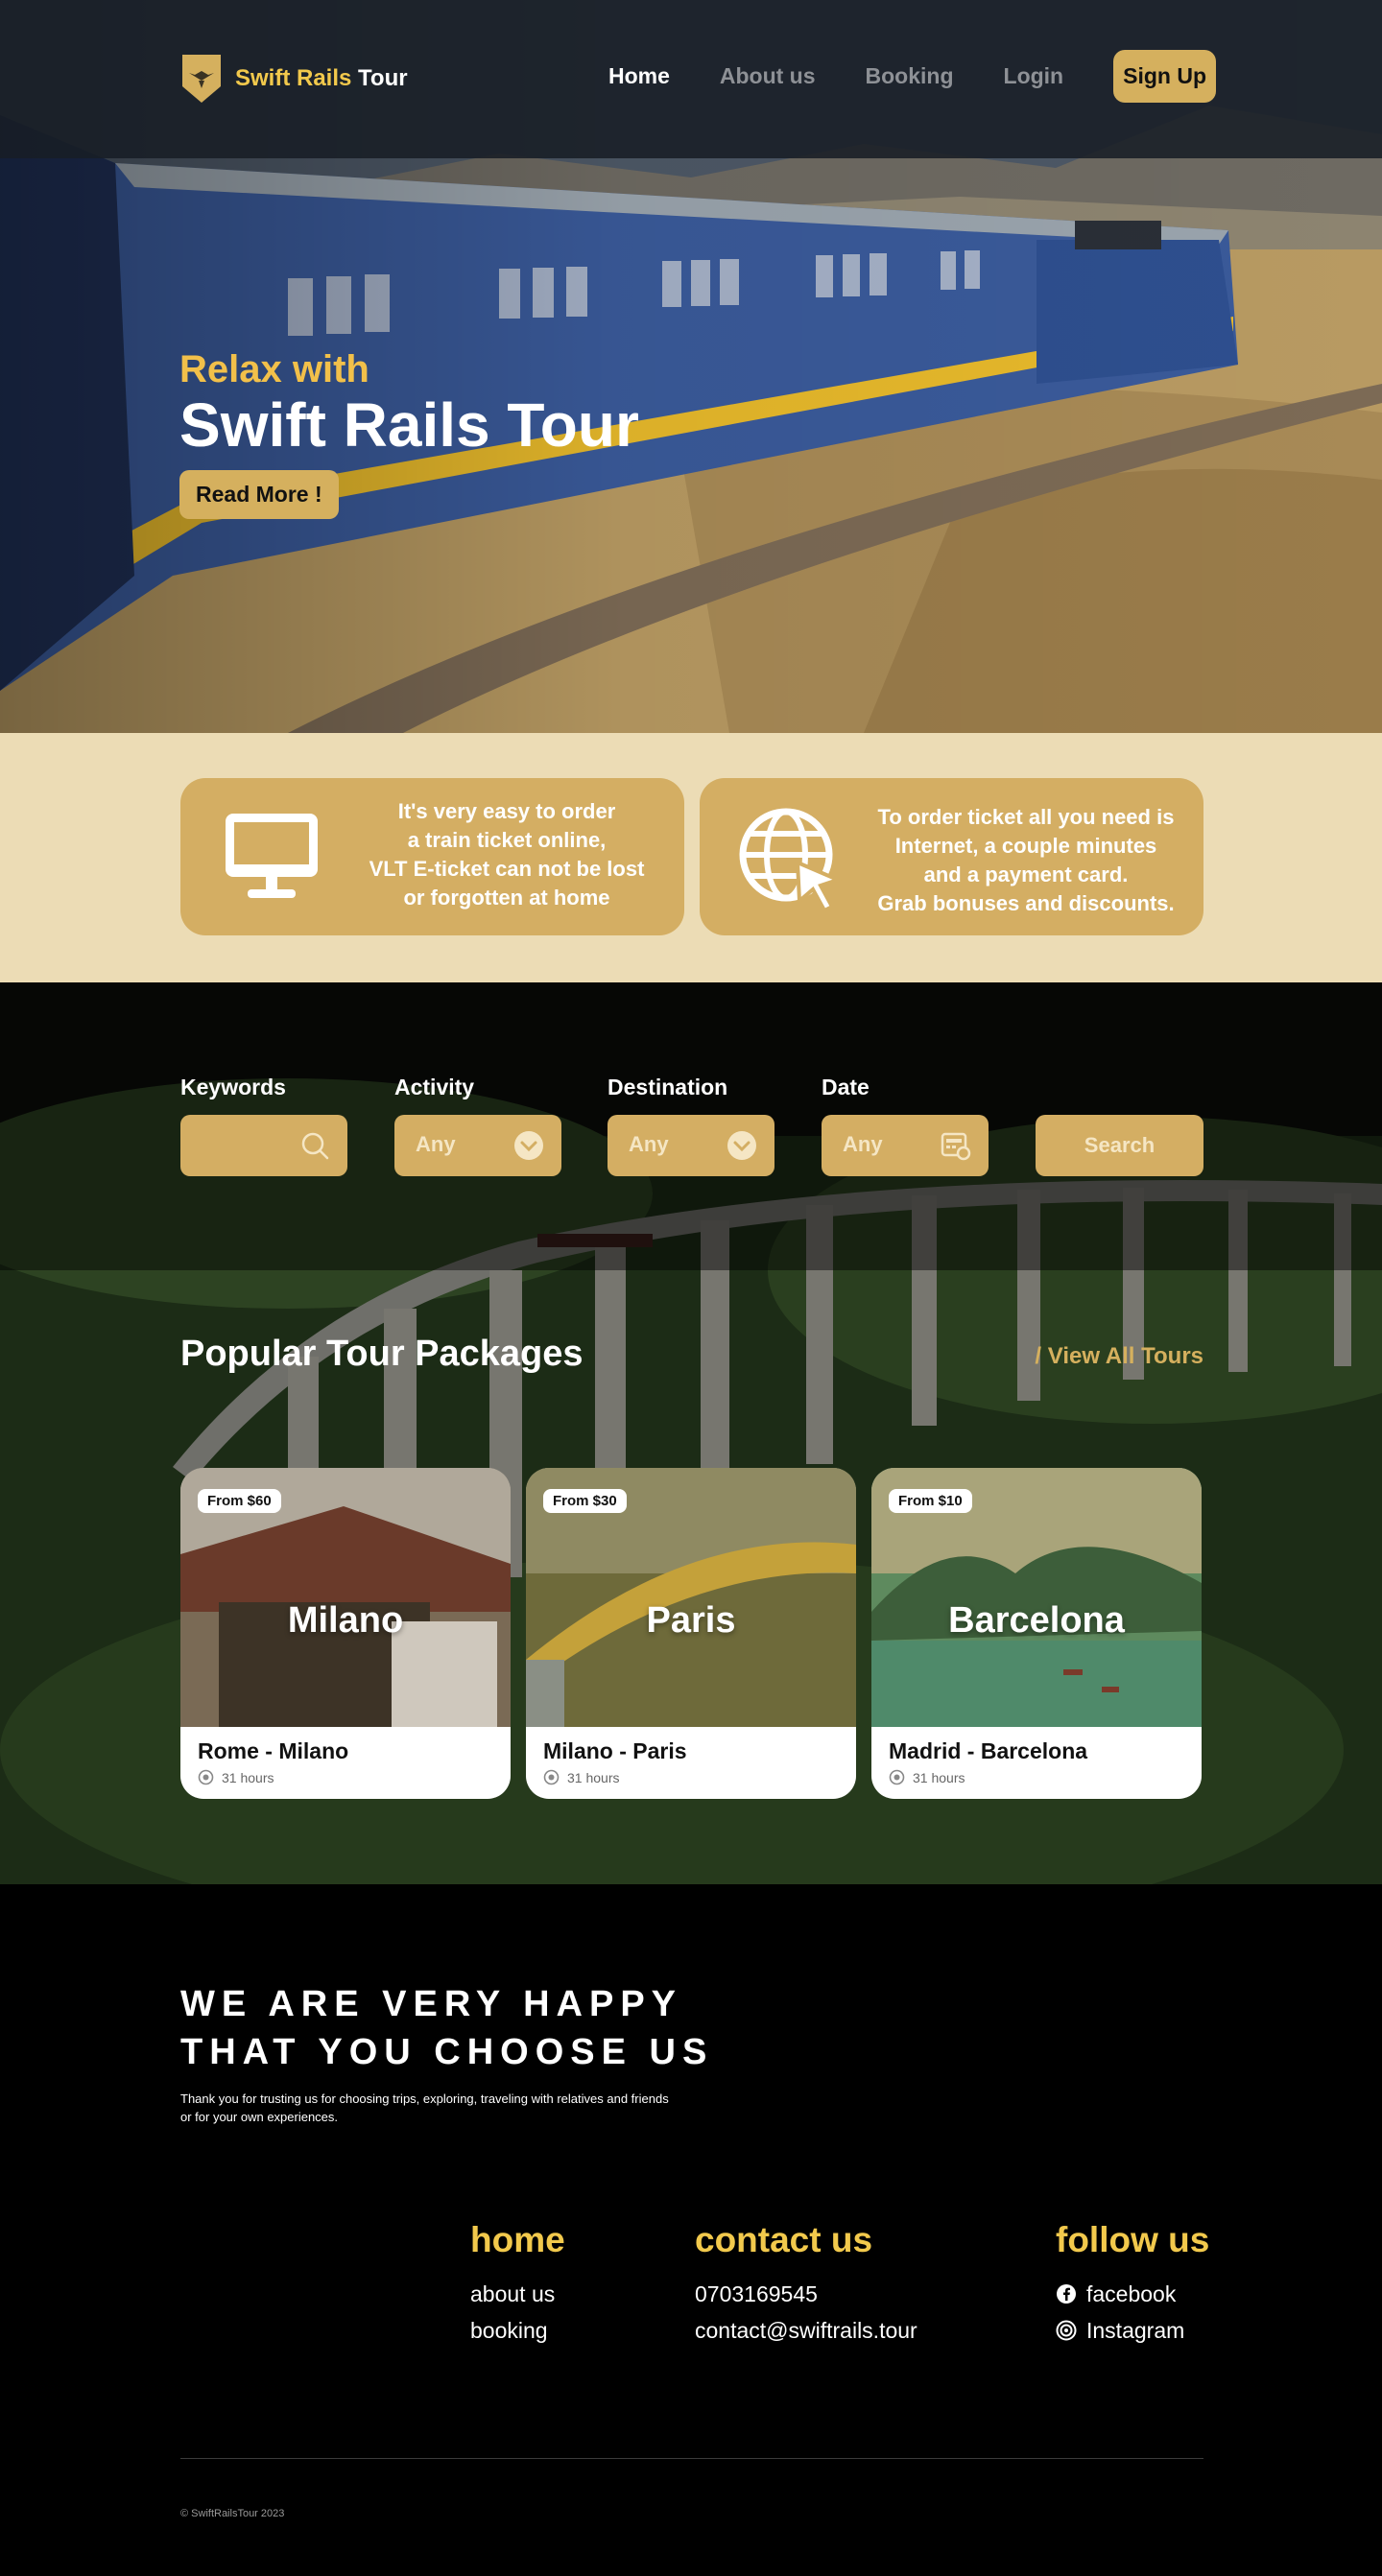  What do you see at coordinates (239, 1501) in the screenshot?
I see `price-badge: From $60` at bounding box center [239, 1501].